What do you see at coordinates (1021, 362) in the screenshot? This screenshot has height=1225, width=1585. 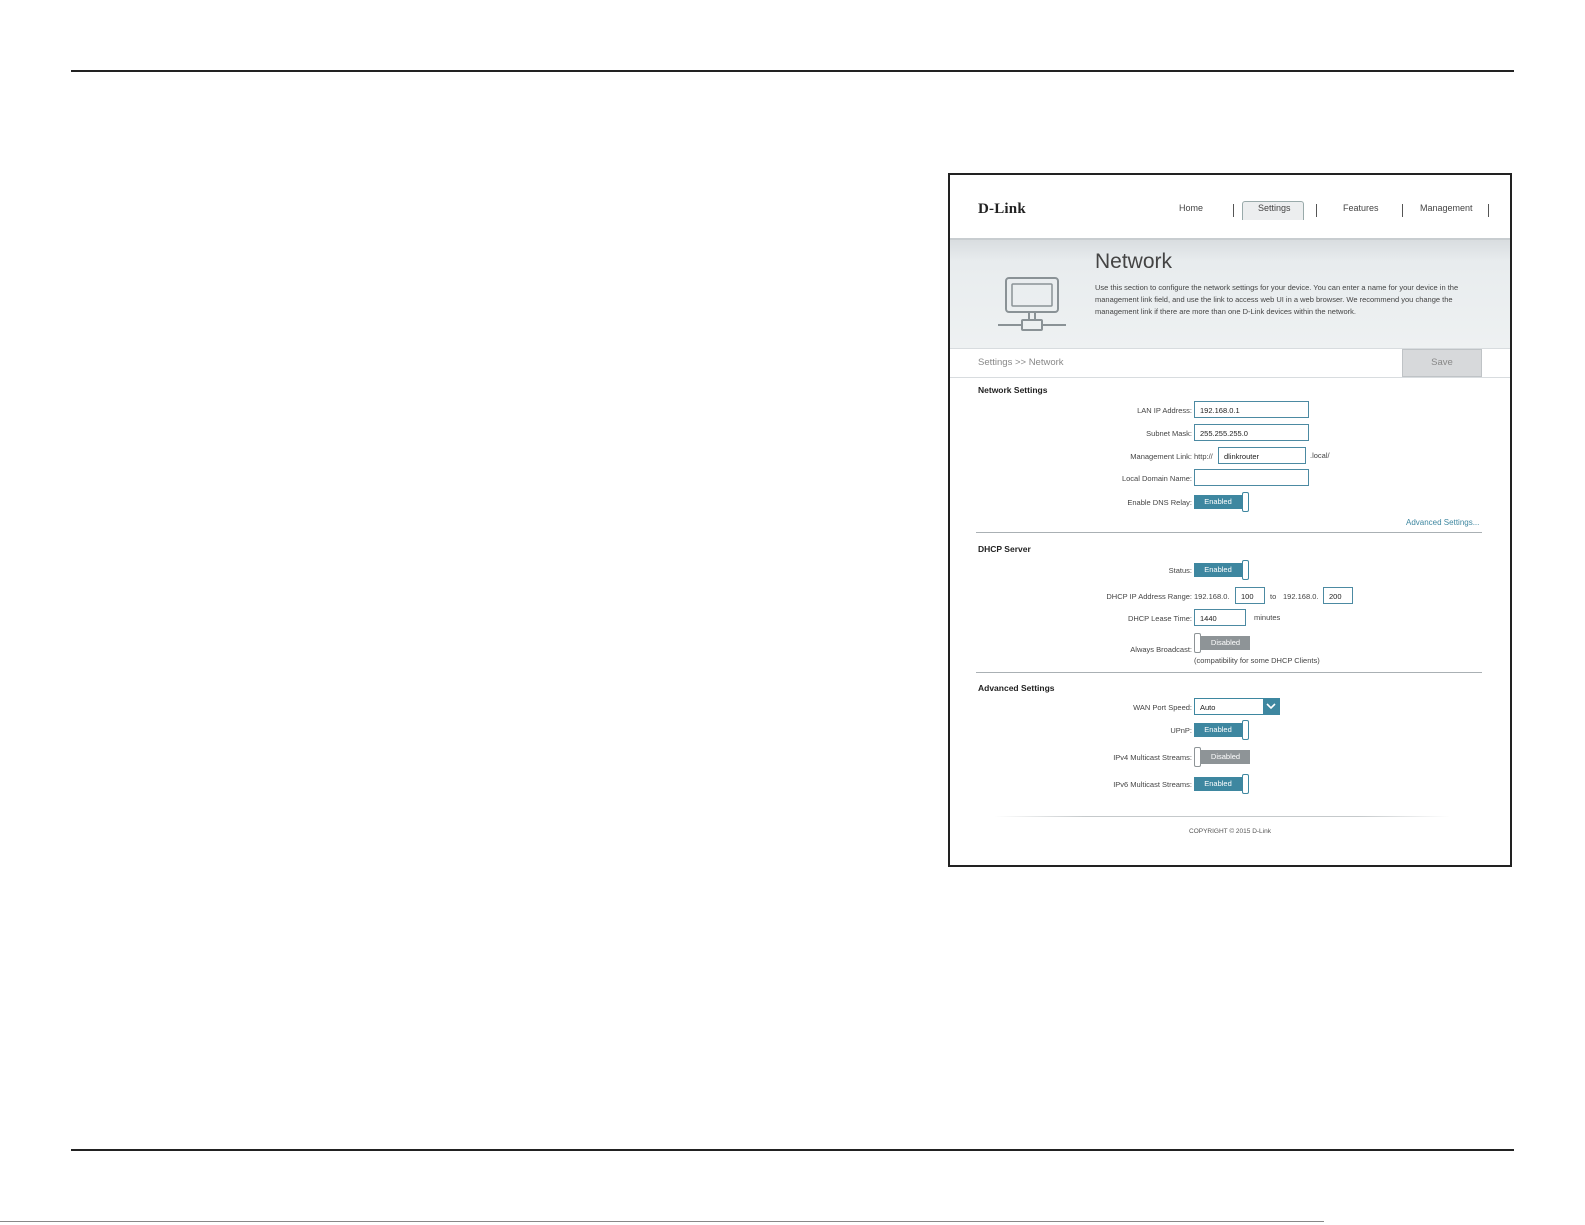 I see `breadcrumb: Settings >> Network` at bounding box center [1021, 362].